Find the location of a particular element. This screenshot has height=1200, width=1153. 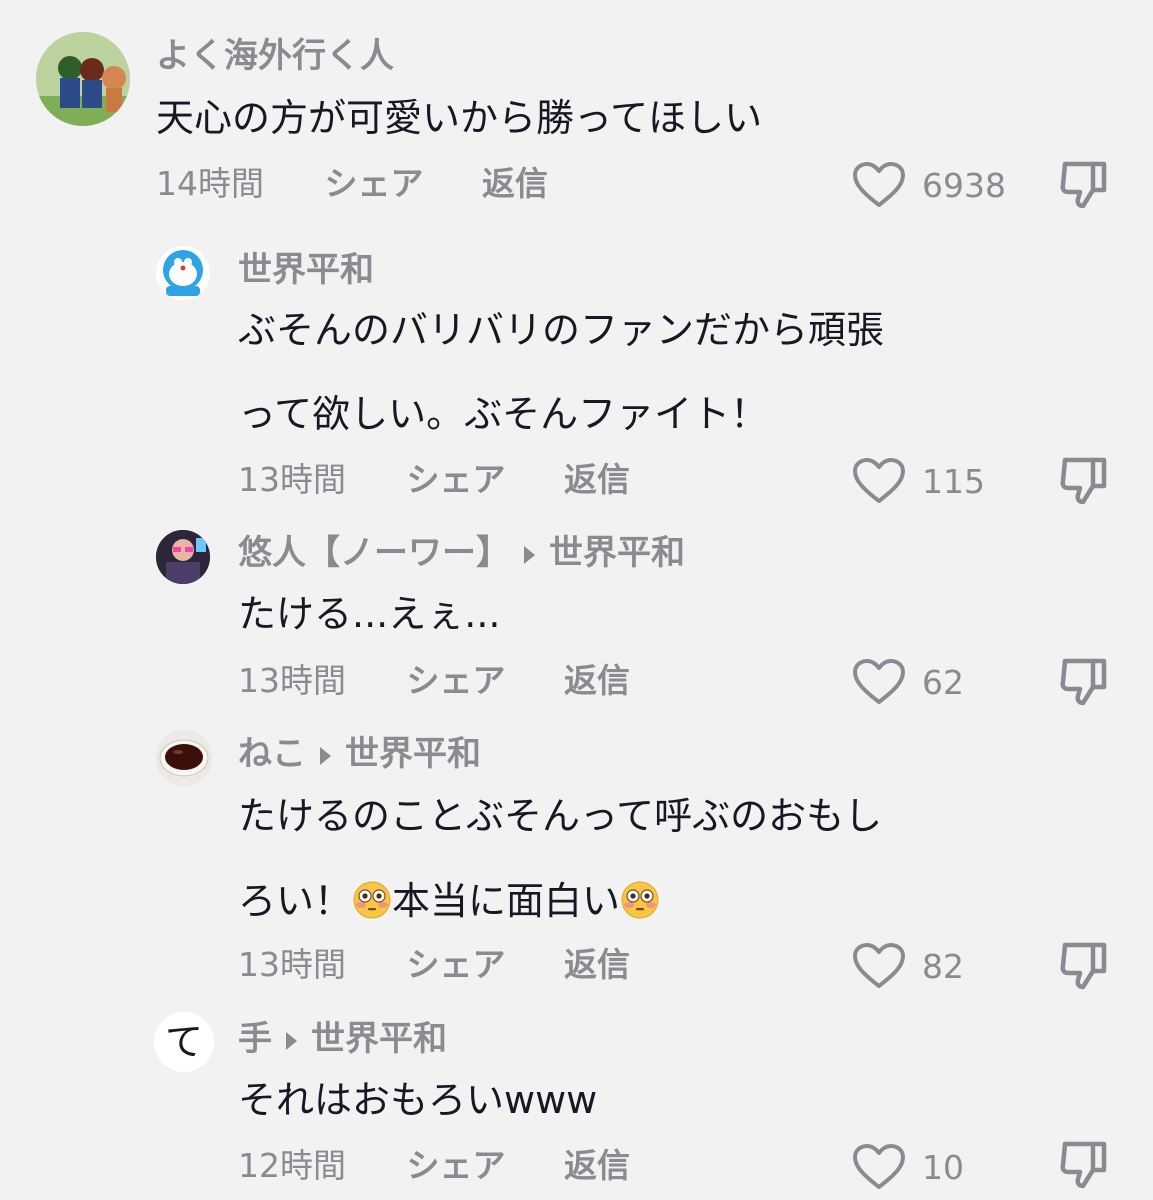

person-photo-avatar-icon is located at coordinates (183, 557).